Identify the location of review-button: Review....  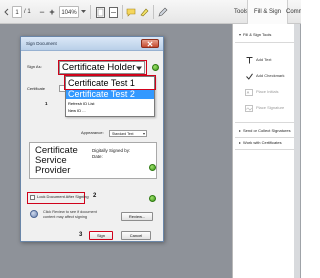
(137, 216).